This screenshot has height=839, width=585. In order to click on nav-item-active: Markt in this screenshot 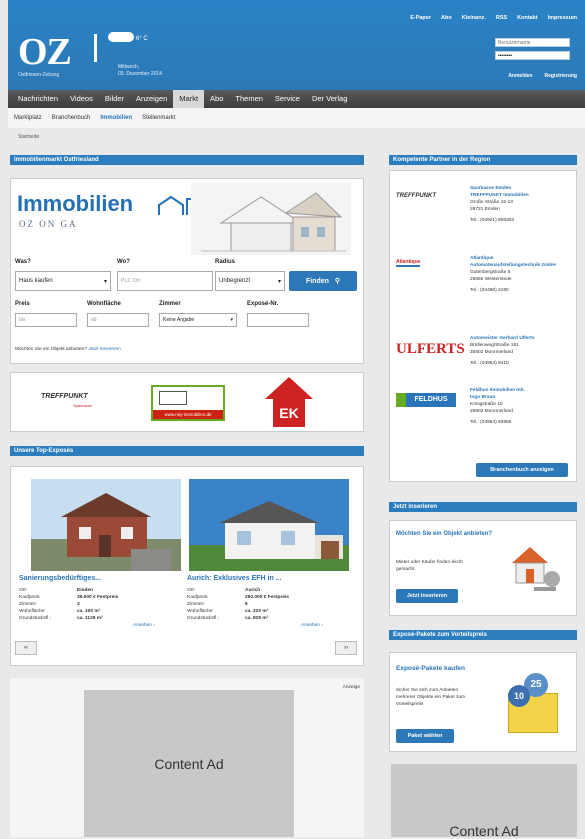, I will do `click(189, 99)`.